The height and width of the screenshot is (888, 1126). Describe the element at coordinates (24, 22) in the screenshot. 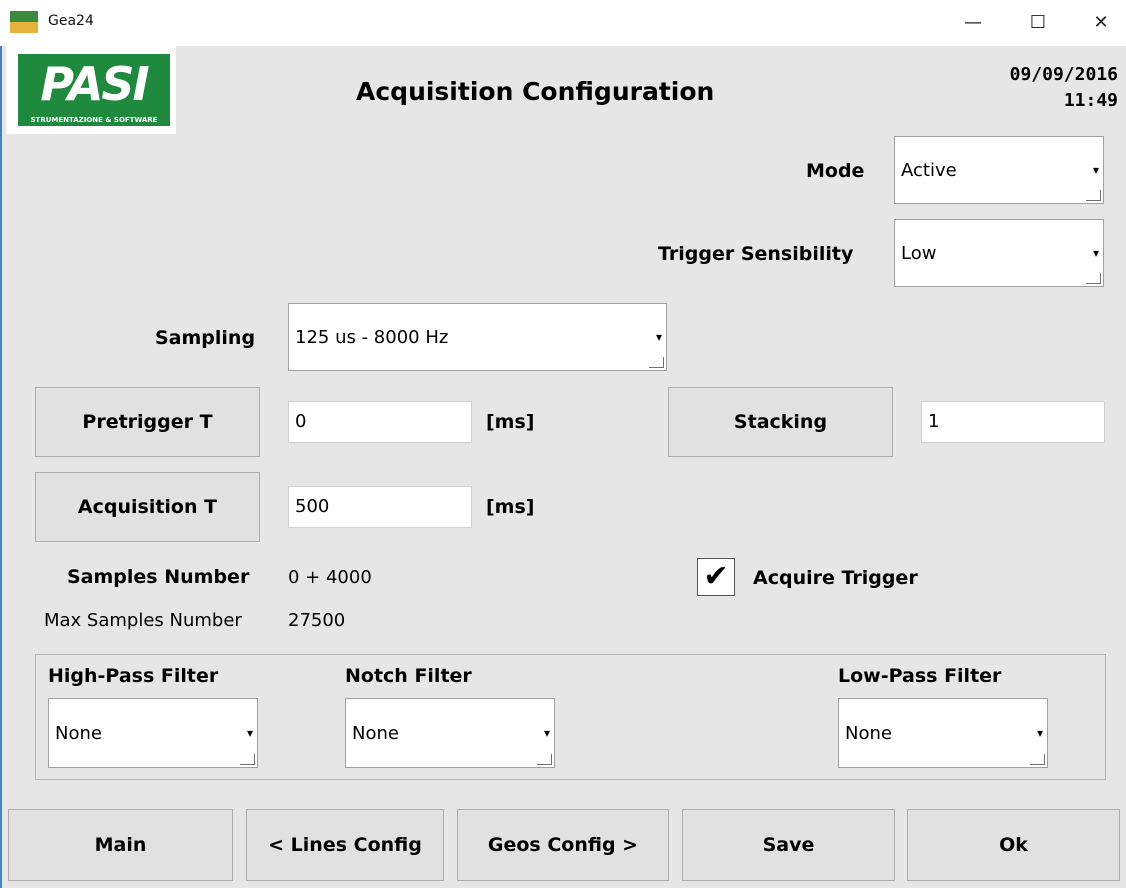

I see `app-icon` at that location.